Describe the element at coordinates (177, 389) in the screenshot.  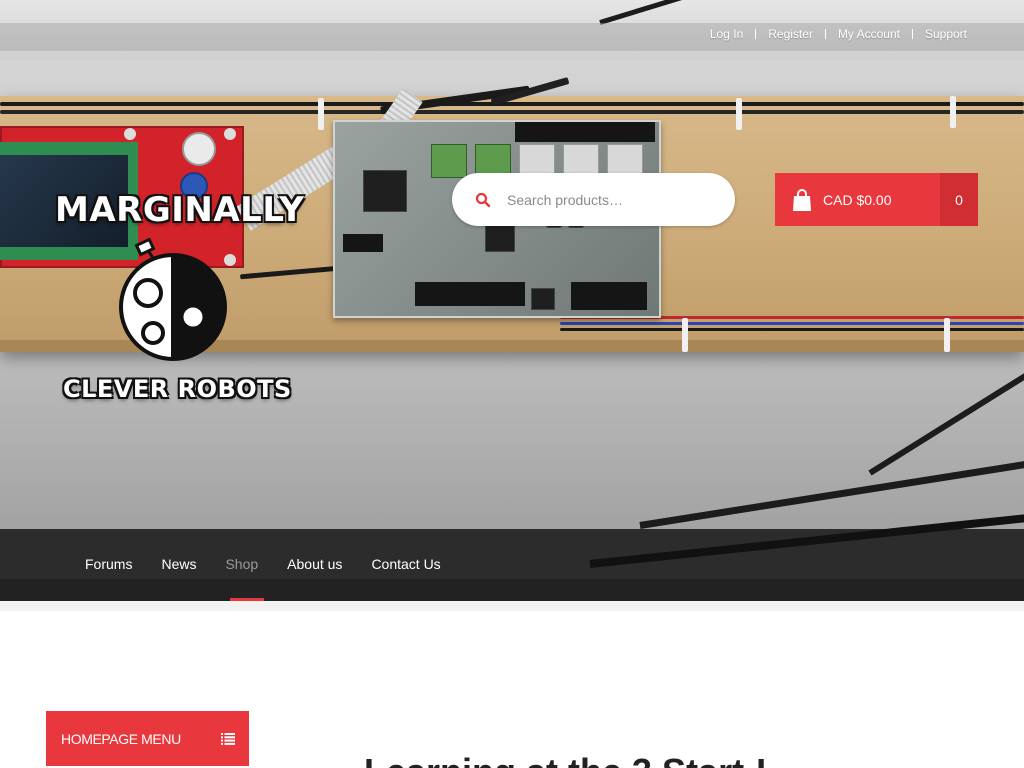
I see `logo-bottom-text: CLEVER ROBOTS` at that location.